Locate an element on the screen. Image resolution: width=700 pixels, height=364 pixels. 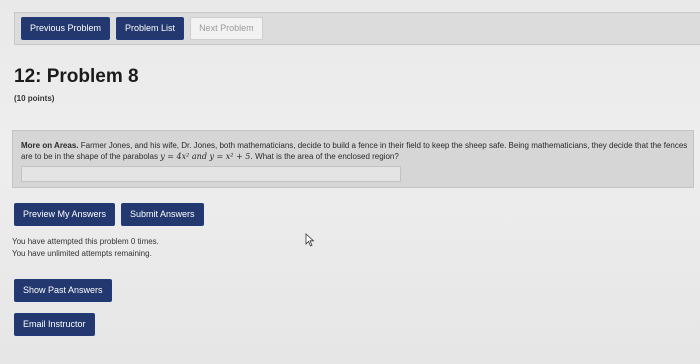
previous-problem-button: Previous Problem is located at coordinates (66, 28).